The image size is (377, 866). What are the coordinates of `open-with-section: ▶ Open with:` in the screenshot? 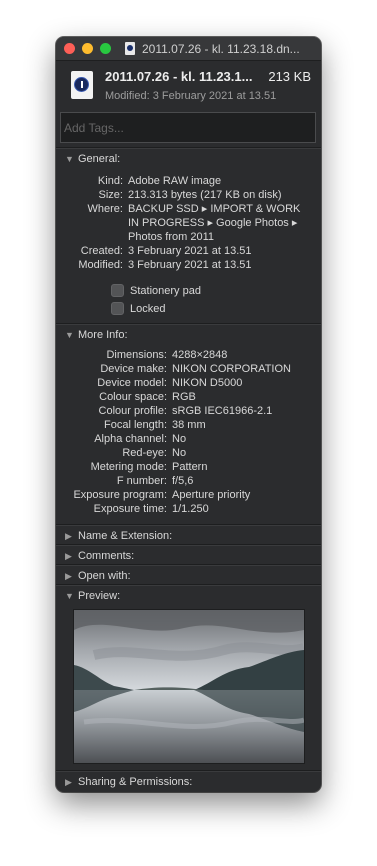 It's located at (188, 575).